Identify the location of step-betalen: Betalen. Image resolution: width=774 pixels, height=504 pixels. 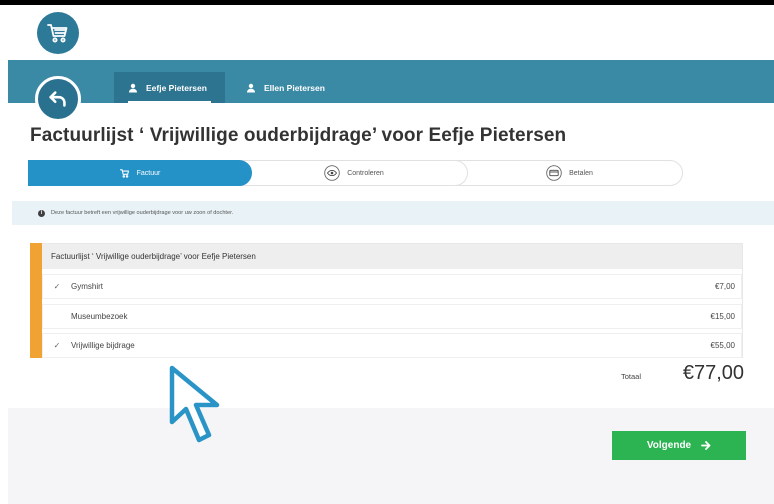
(569, 173).